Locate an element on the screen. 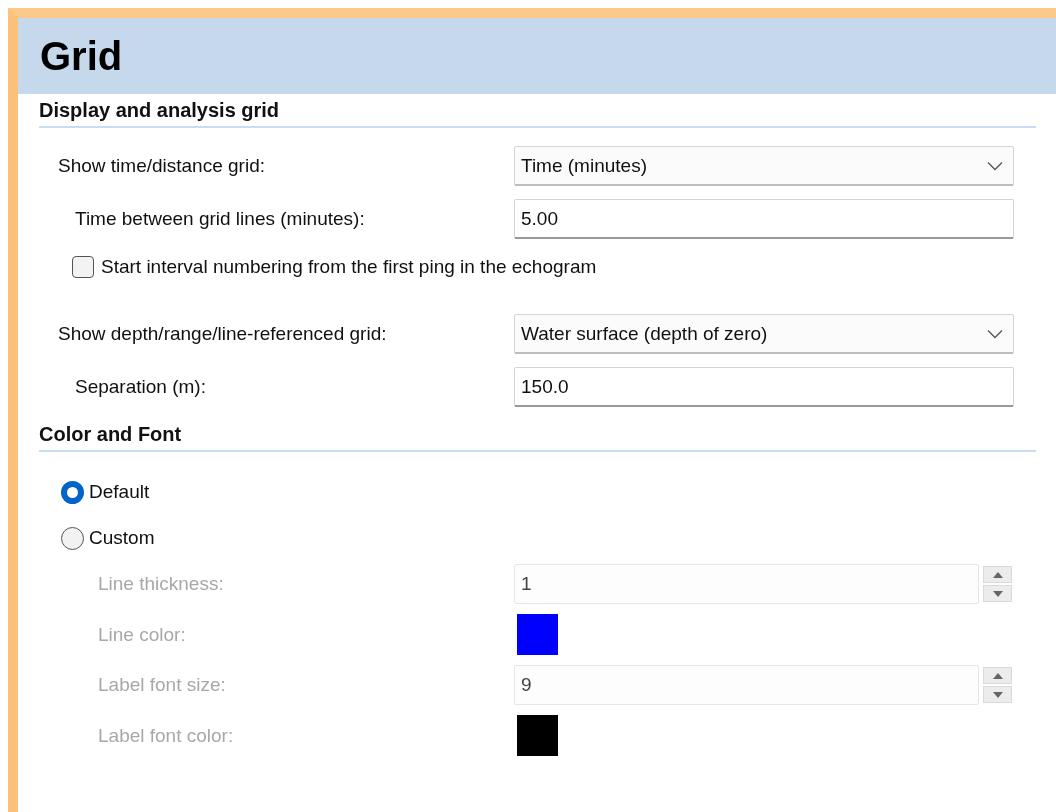 The height and width of the screenshot is (812, 1056). field-label: Separation (m): is located at coordinates (140, 387).